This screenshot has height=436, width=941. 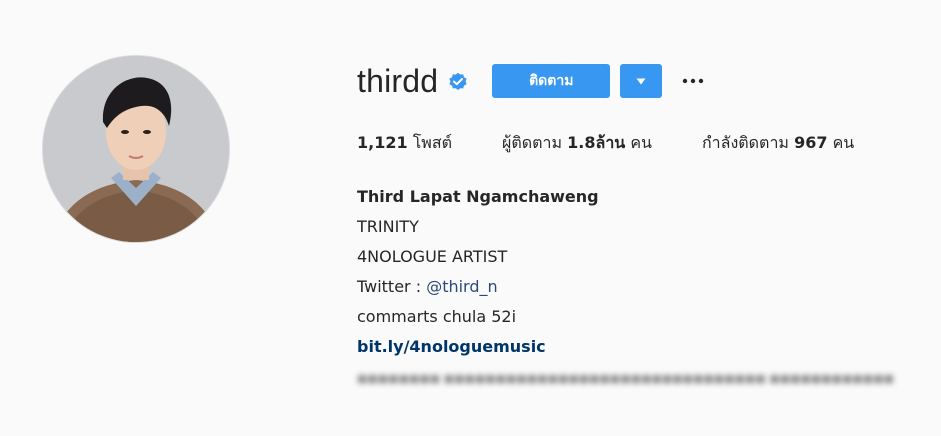 What do you see at coordinates (388, 226) in the screenshot?
I see `bio-line-1: TRINITY` at bounding box center [388, 226].